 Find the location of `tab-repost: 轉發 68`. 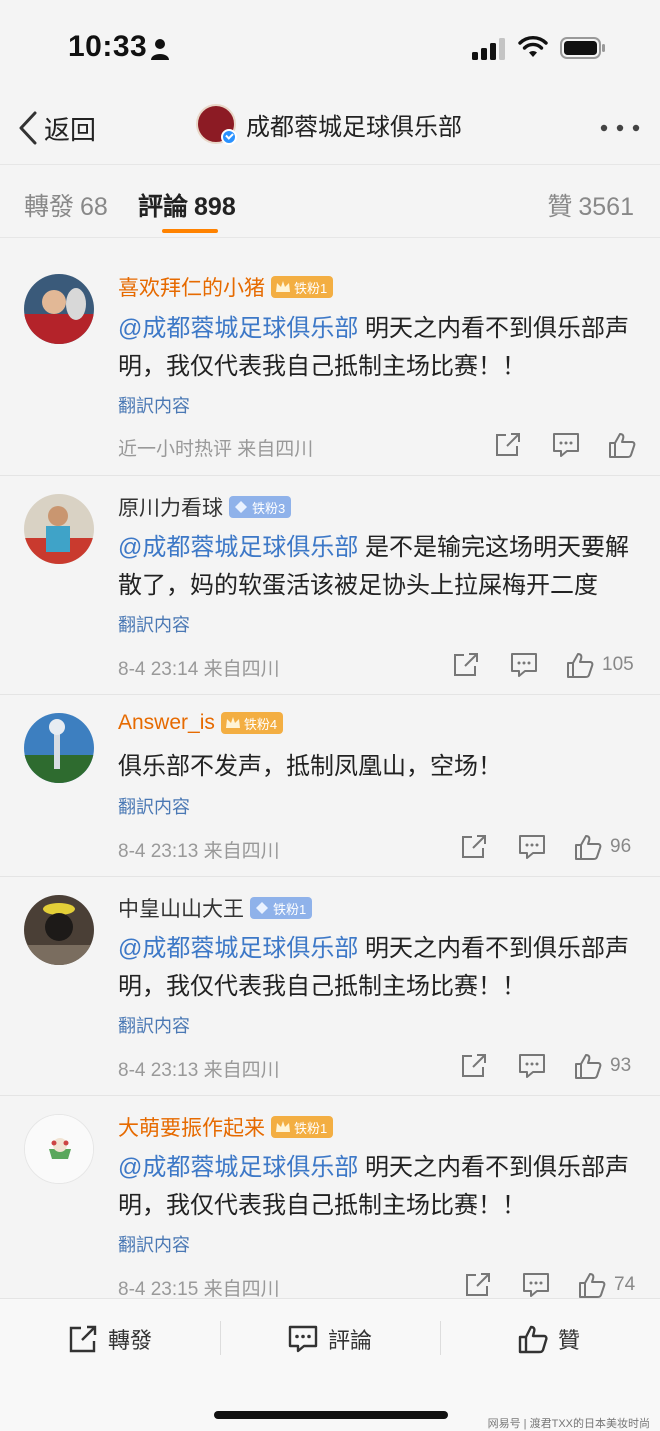

tab-repost: 轉發 68 is located at coordinates (66, 205).